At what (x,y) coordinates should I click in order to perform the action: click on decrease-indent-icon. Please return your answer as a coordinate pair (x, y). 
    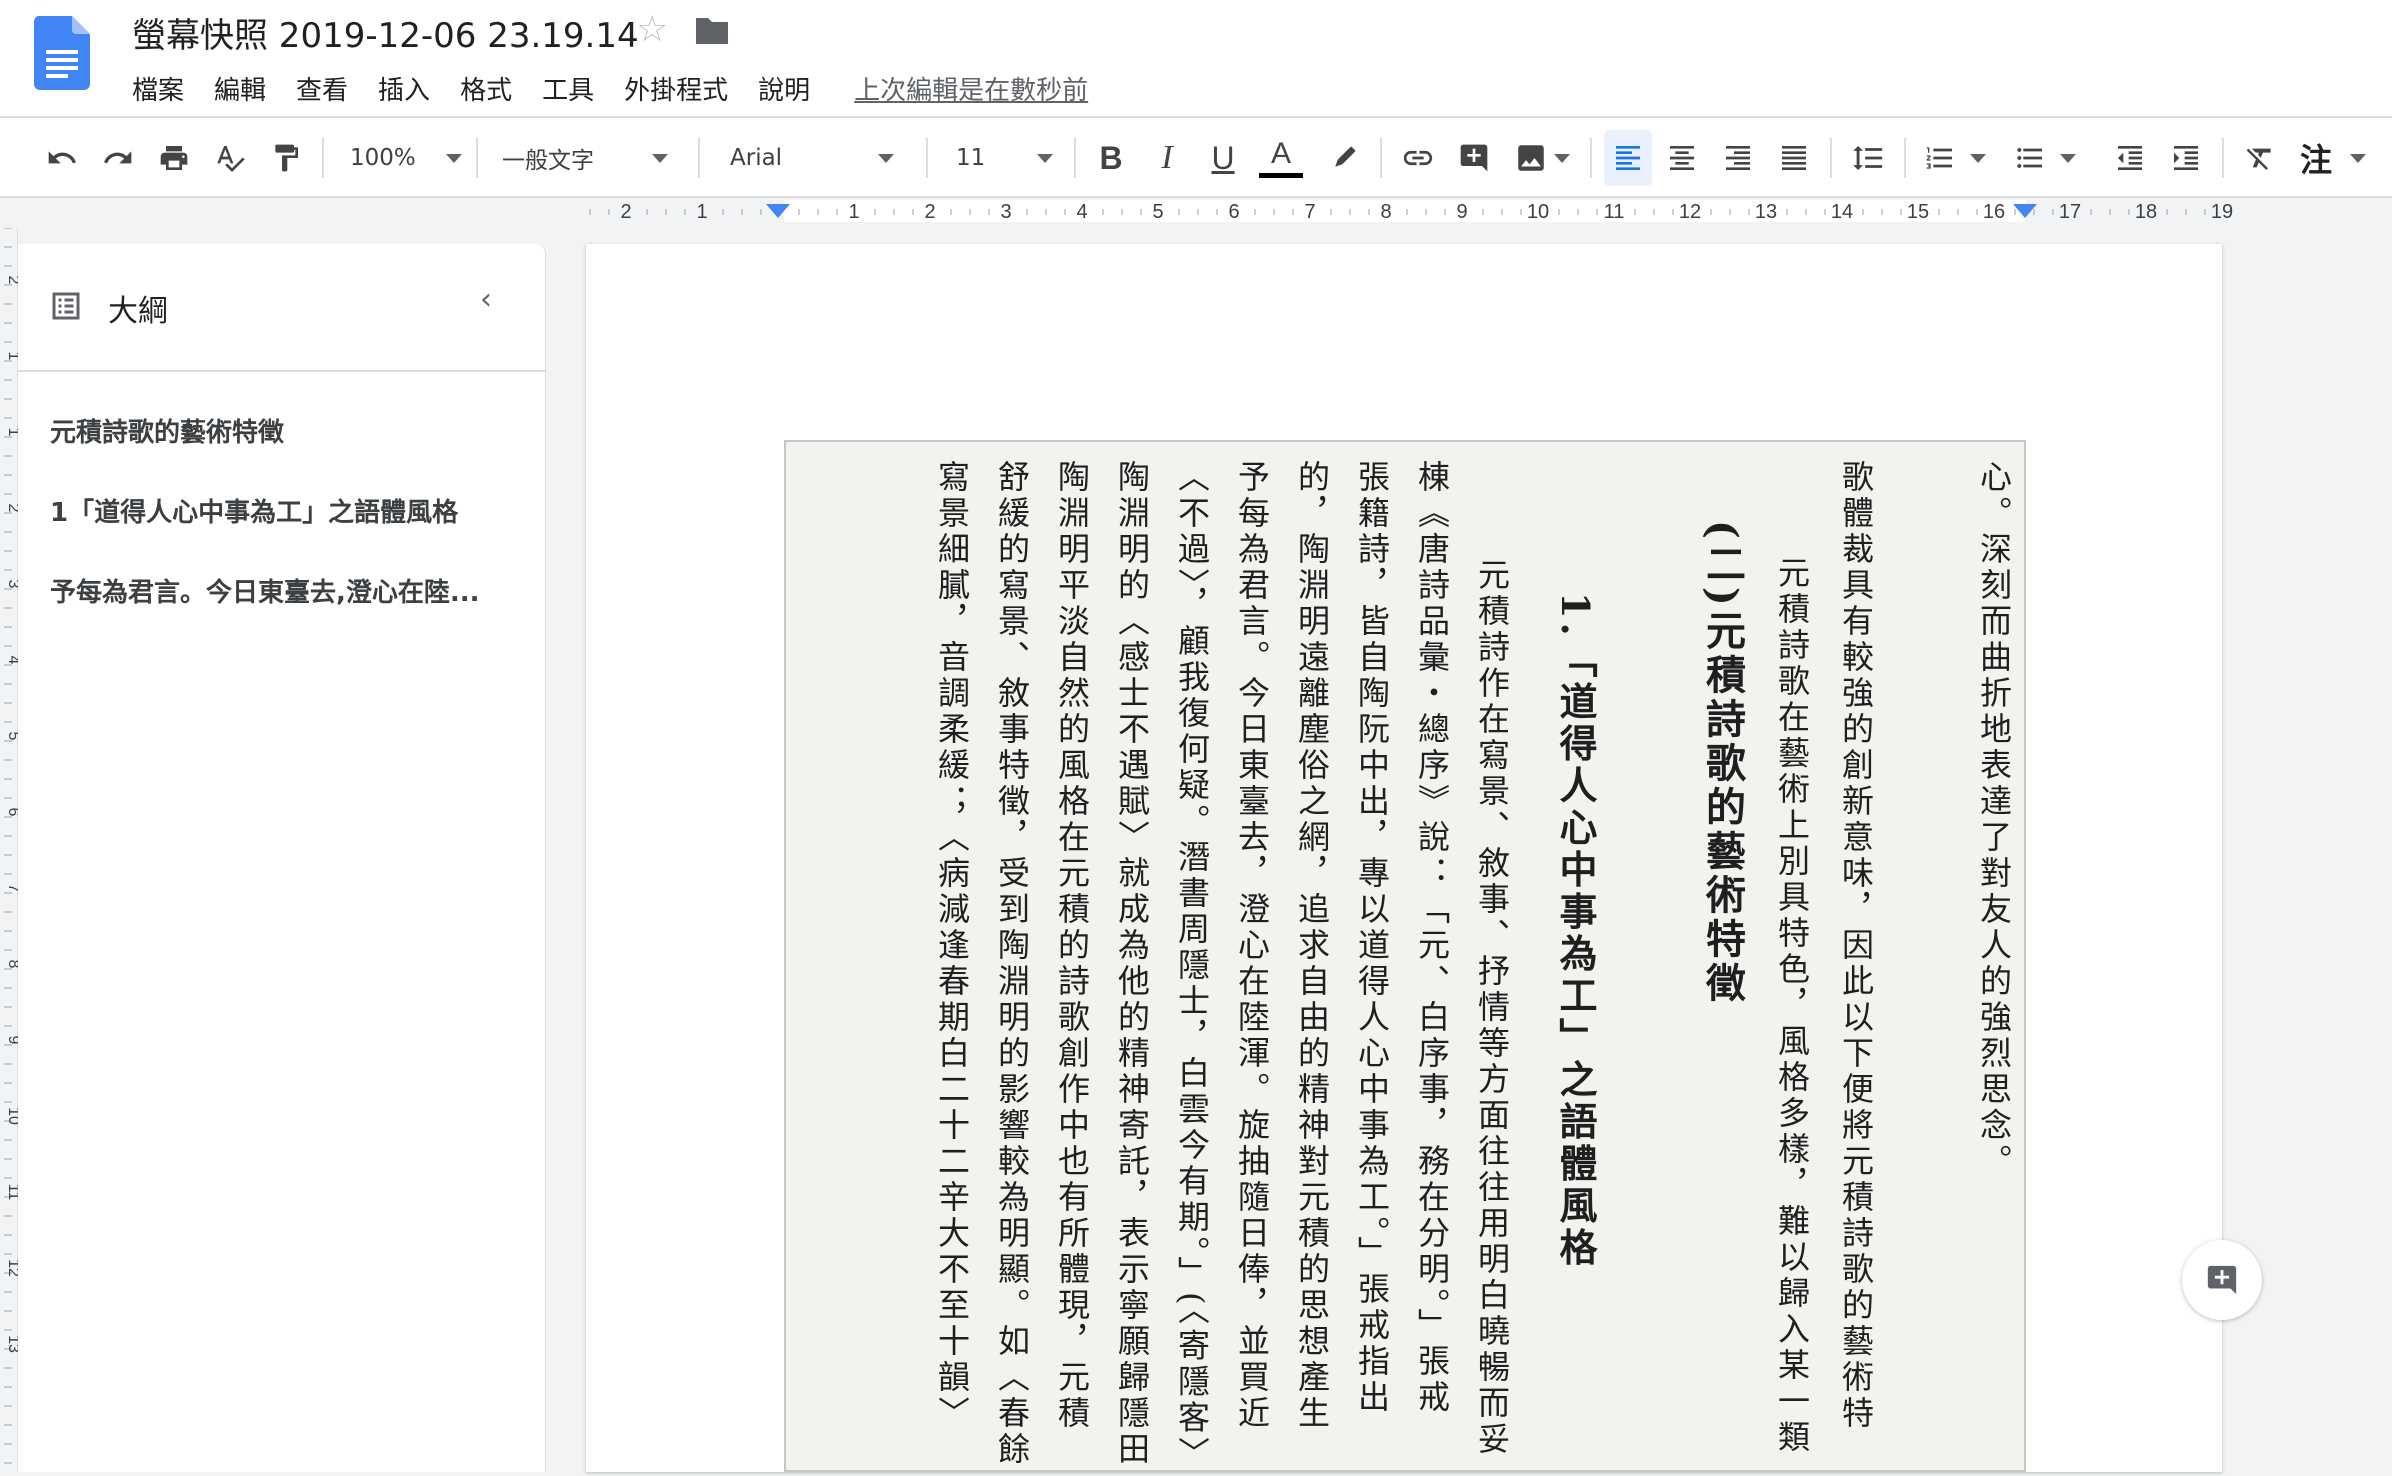
    Looking at the image, I should click on (2130, 158).